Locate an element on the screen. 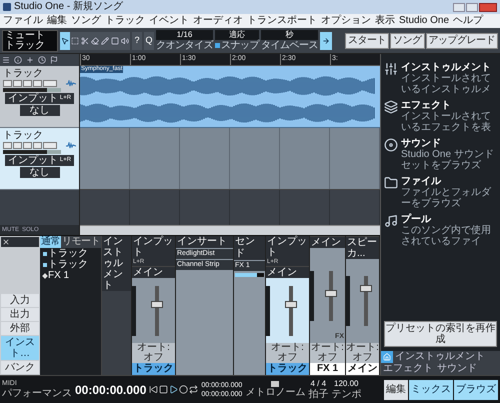  menu-icon is located at coordinates (6, 60).